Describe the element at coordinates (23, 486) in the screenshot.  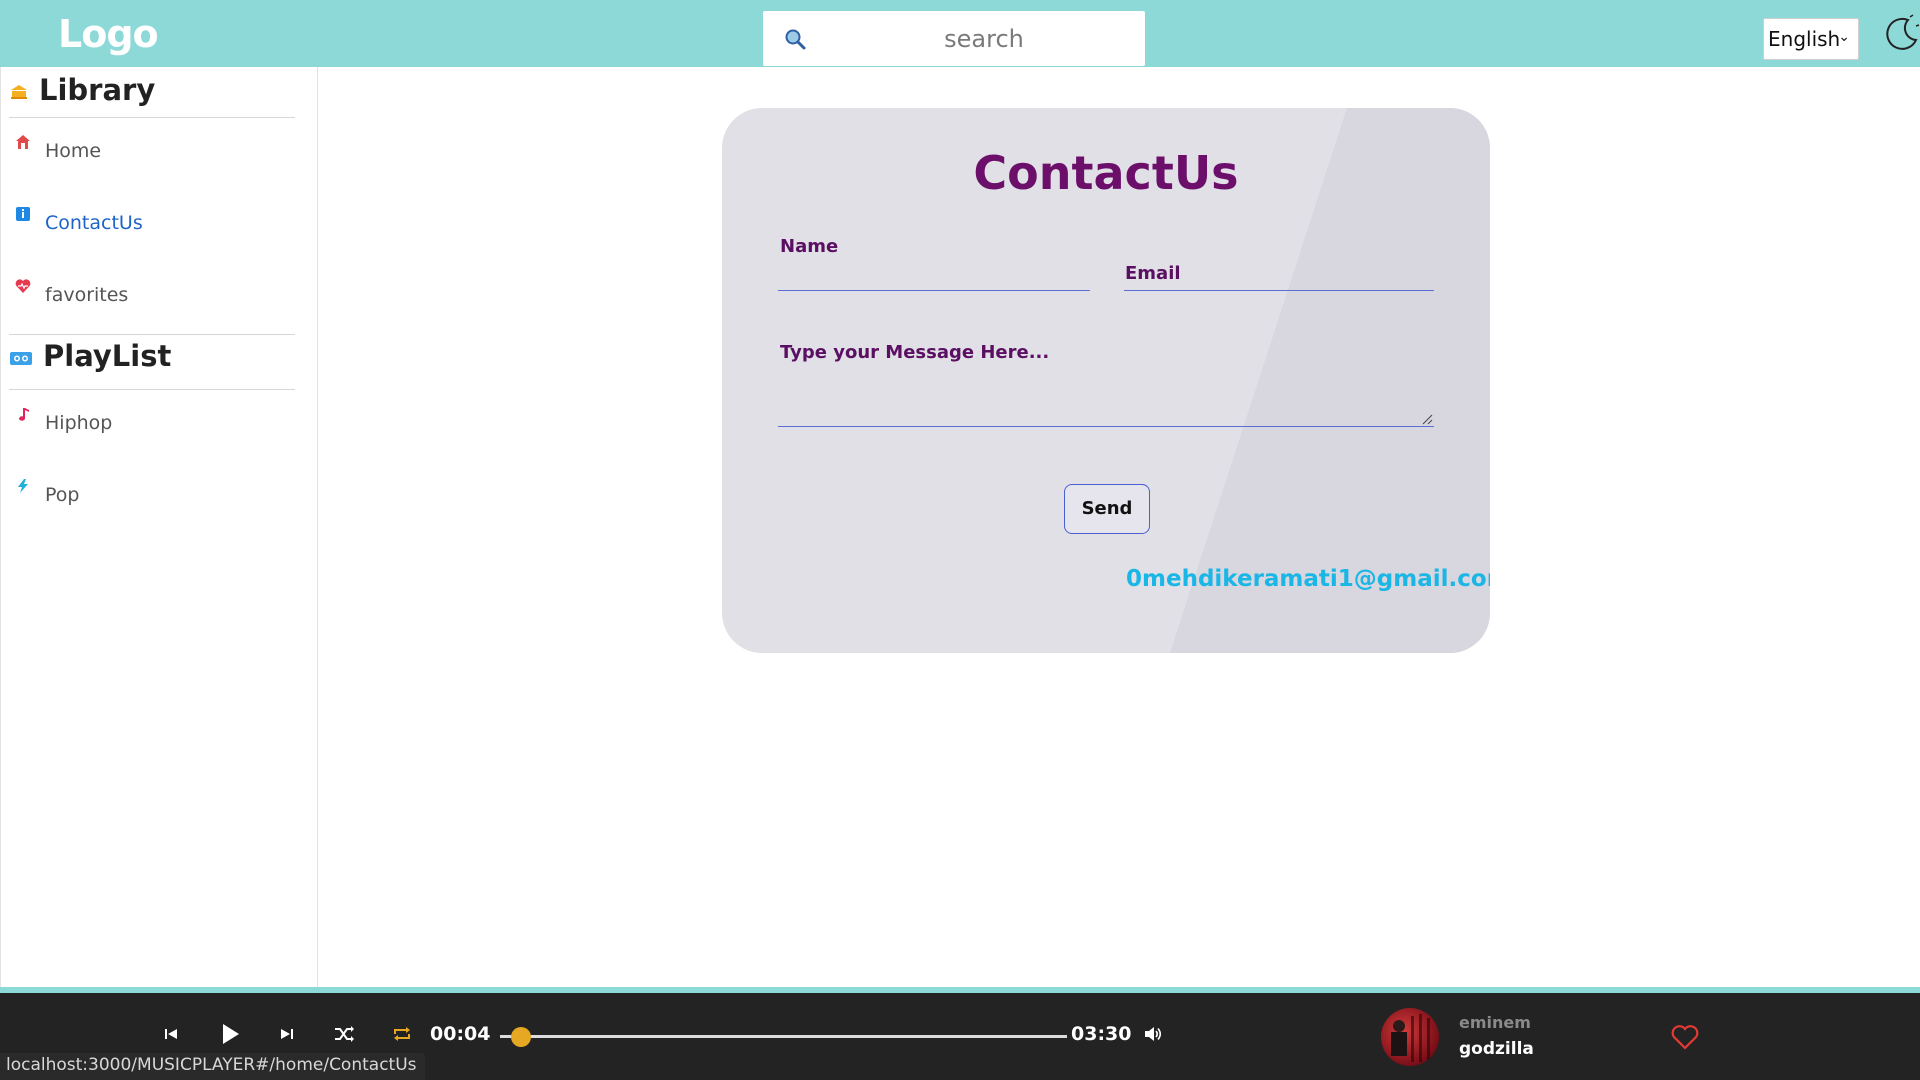
I see `lightning-icon` at that location.